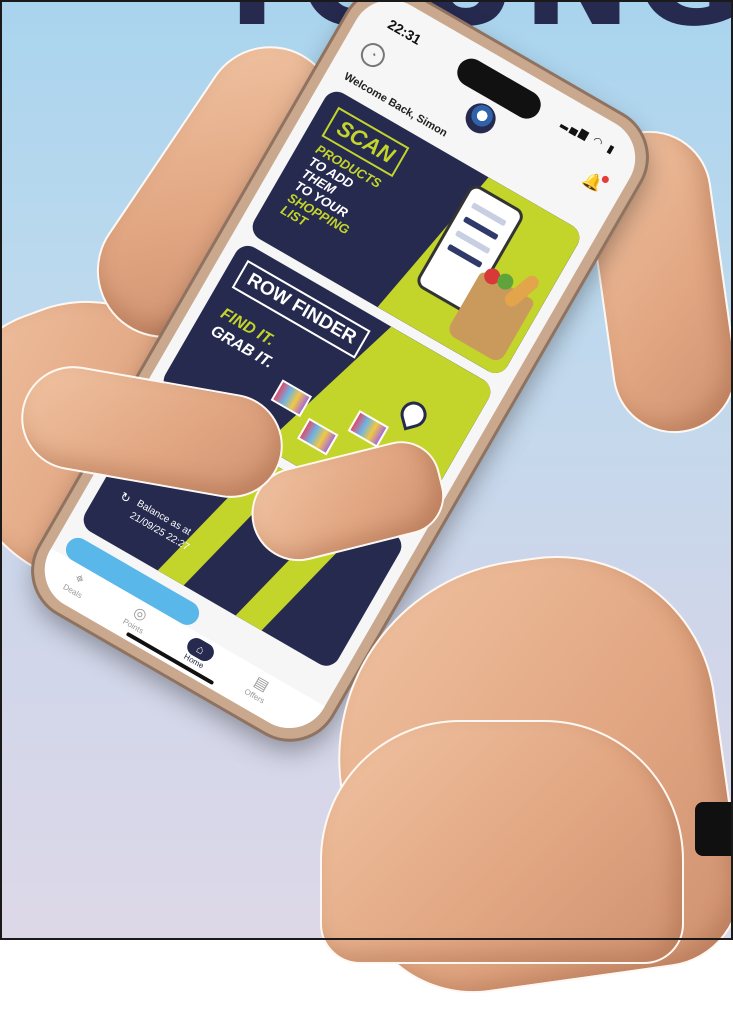  What do you see at coordinates (502, 842) in the screenshot?
I see `right-wrist` at bounding box center [502, 842].